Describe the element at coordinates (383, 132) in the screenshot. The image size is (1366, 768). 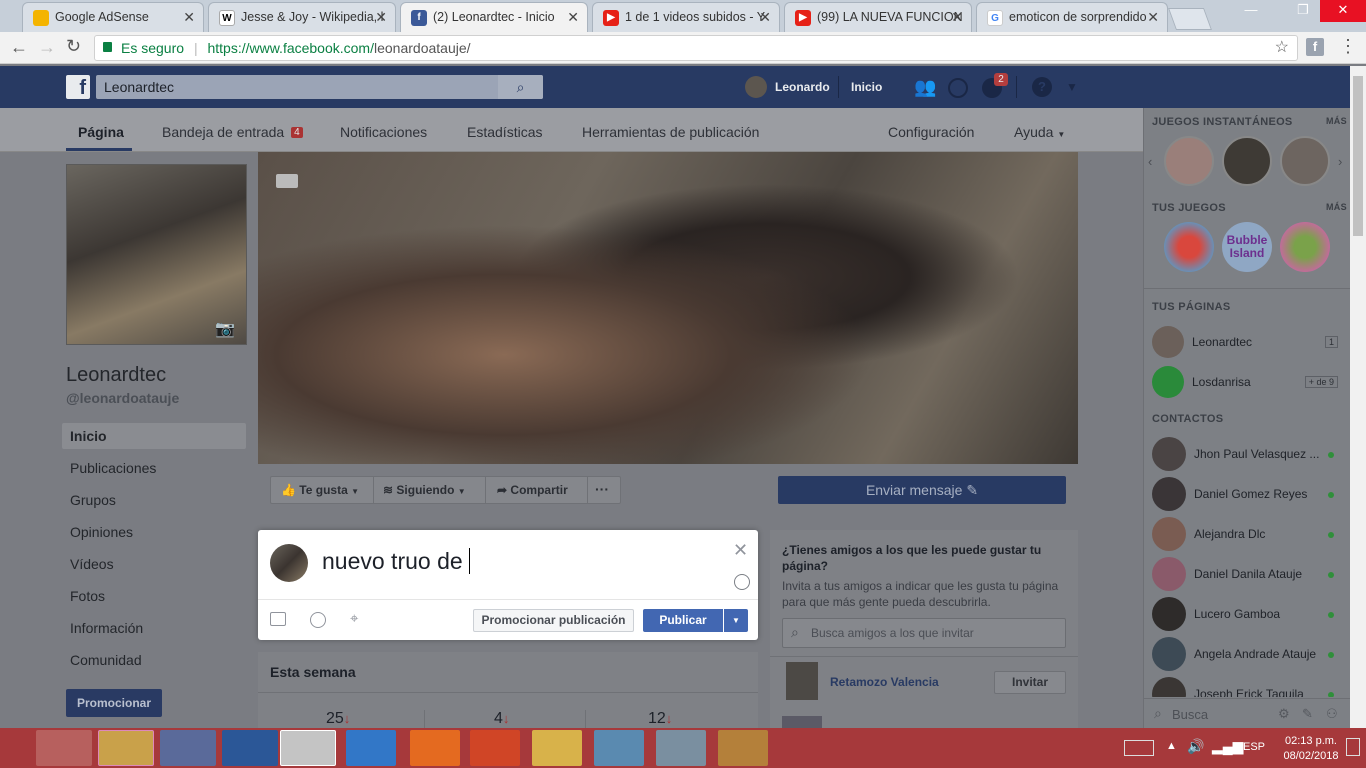
I see `tab-notificaciones: Notificaciones` at that location.